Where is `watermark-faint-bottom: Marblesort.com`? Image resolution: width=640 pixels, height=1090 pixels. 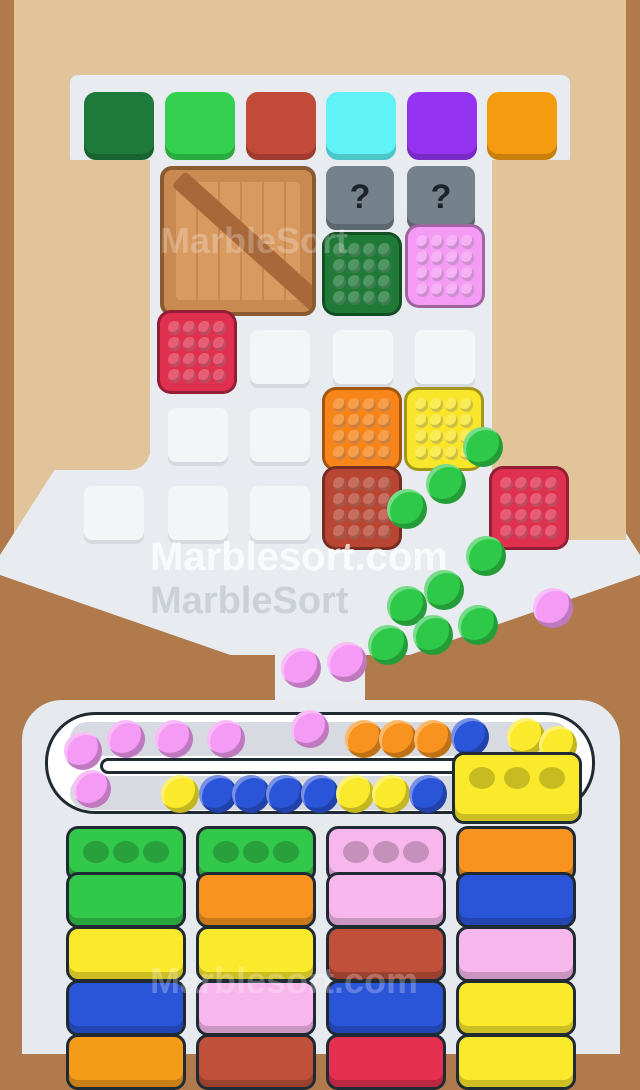 watermark-faint-bottom: Marblesort.com is located at coordinates (284, 980).